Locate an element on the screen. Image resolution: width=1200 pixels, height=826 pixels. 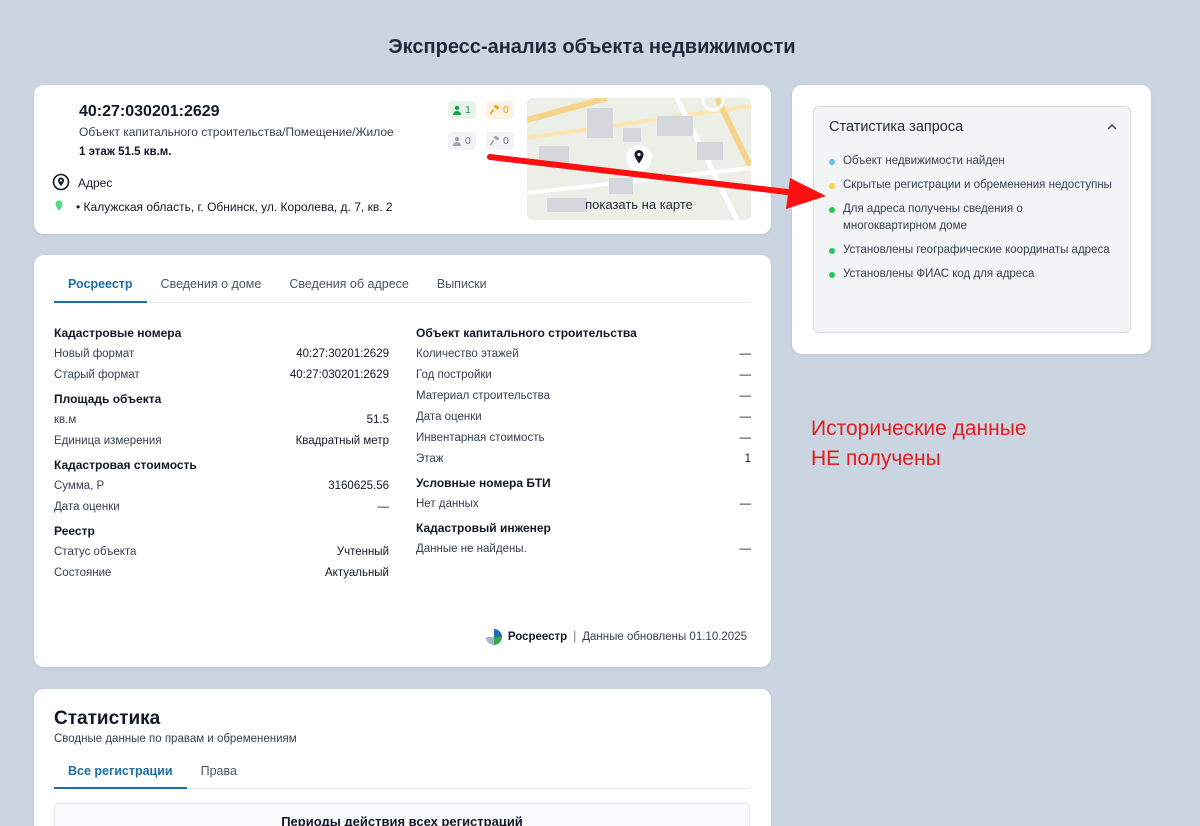
field-label: Инвентарная стоимость is located at coordinates (480, 438).